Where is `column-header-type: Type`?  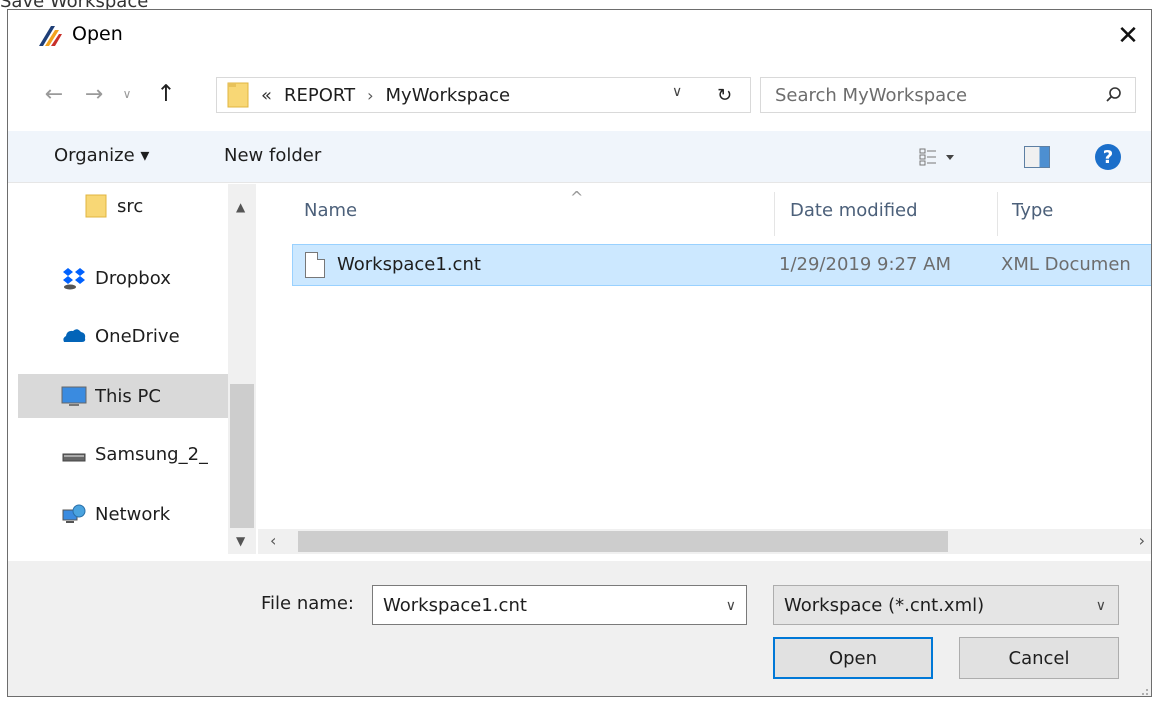 column-header-type: Type is located at coordinates (1032, 210).